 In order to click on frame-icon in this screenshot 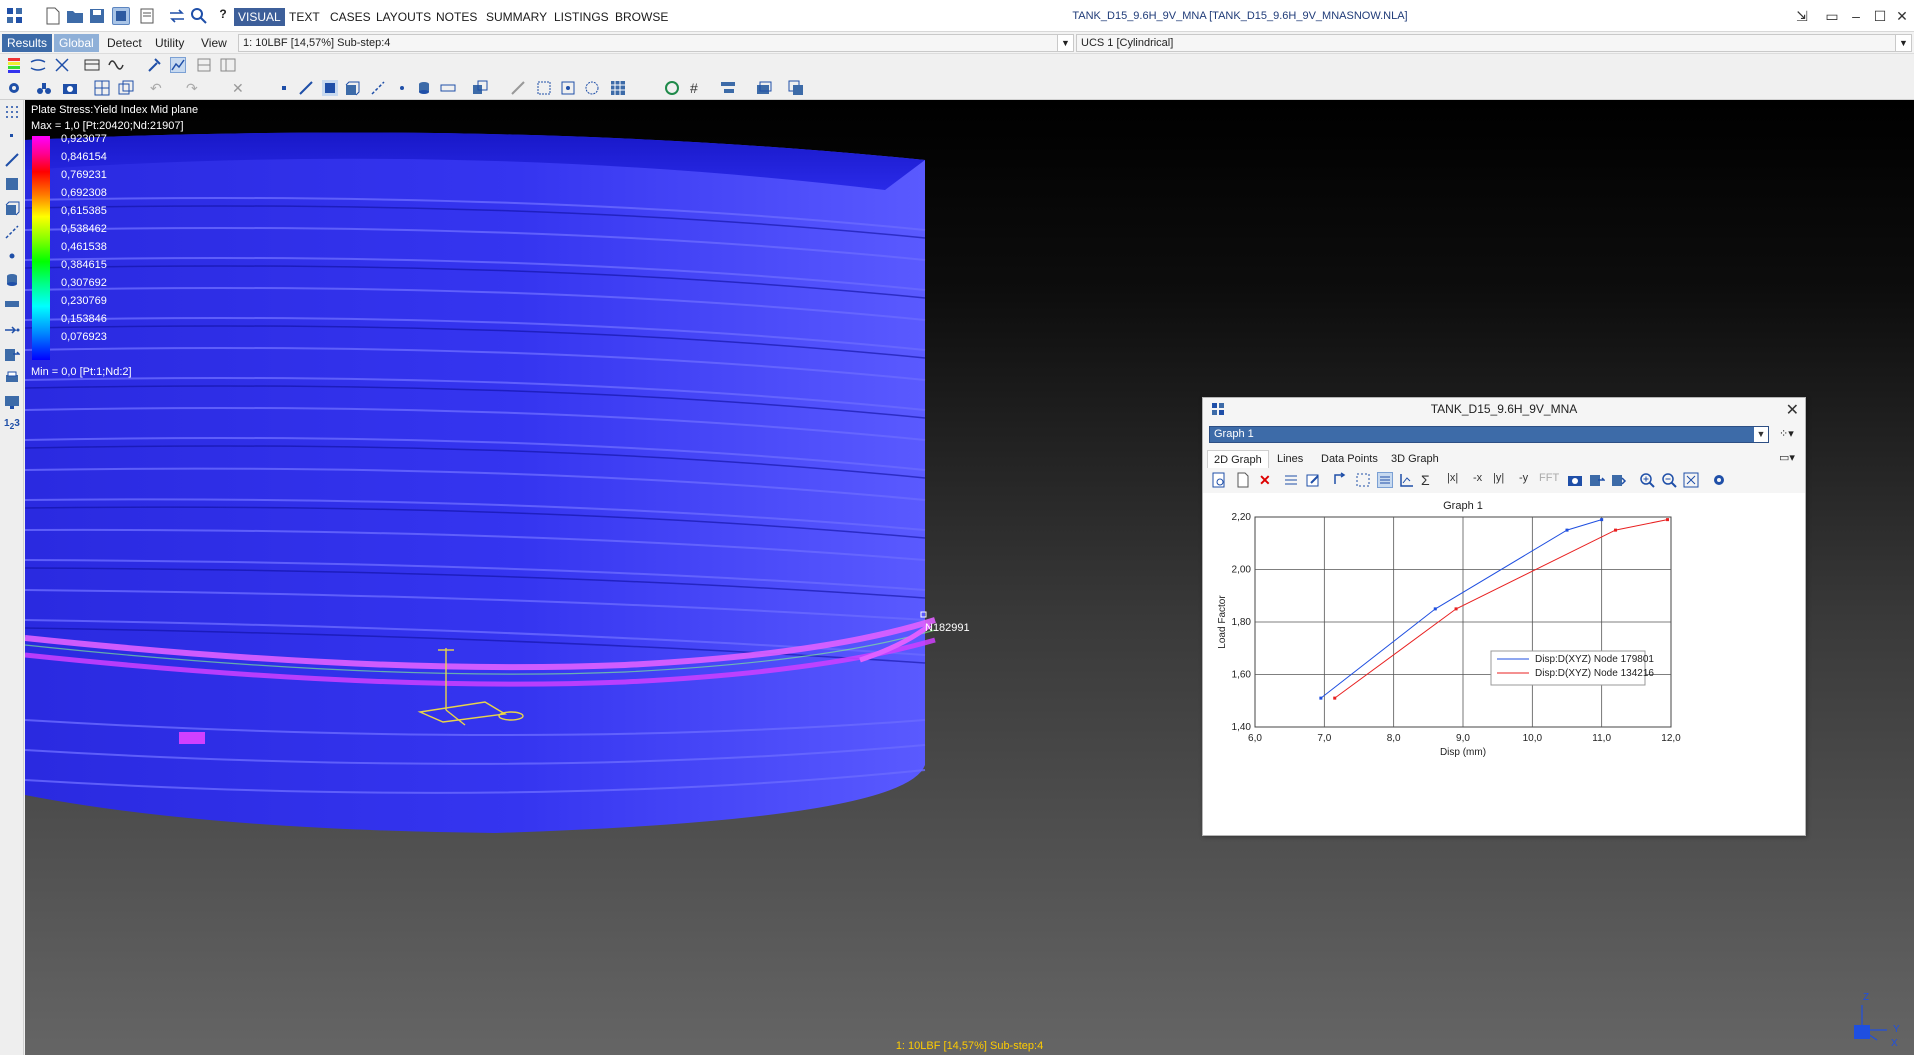, I will do `click(12, 304)`.